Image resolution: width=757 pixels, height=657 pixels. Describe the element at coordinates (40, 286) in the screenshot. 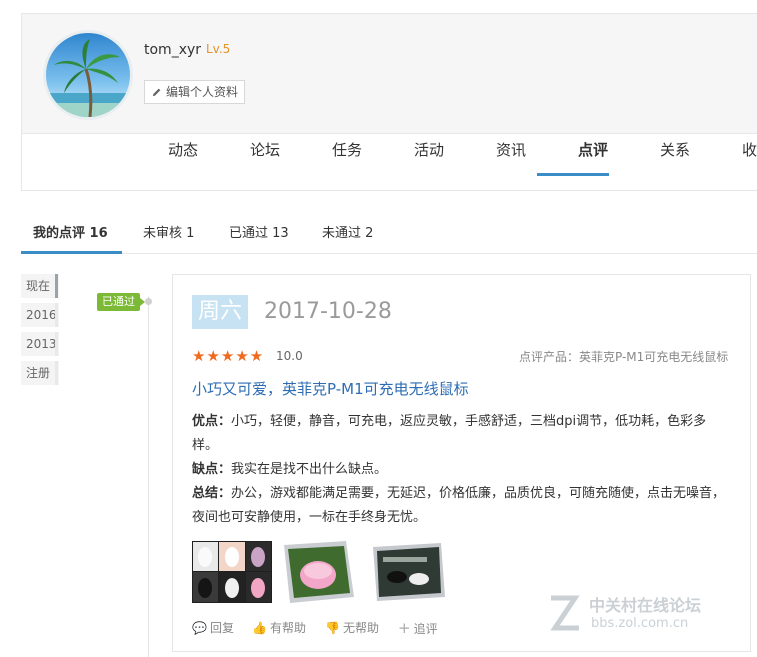

I see `timeline-year-now: 现在` at that location.